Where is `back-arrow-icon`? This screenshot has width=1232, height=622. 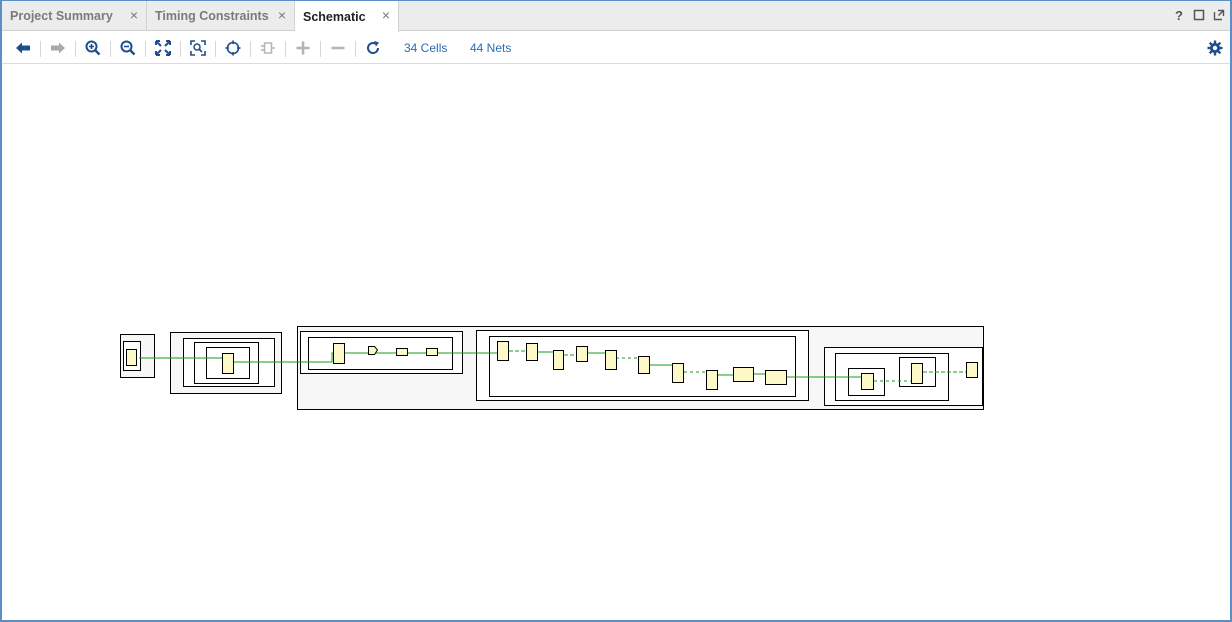 back-arrow-icon is located at coordinates (23, 48).